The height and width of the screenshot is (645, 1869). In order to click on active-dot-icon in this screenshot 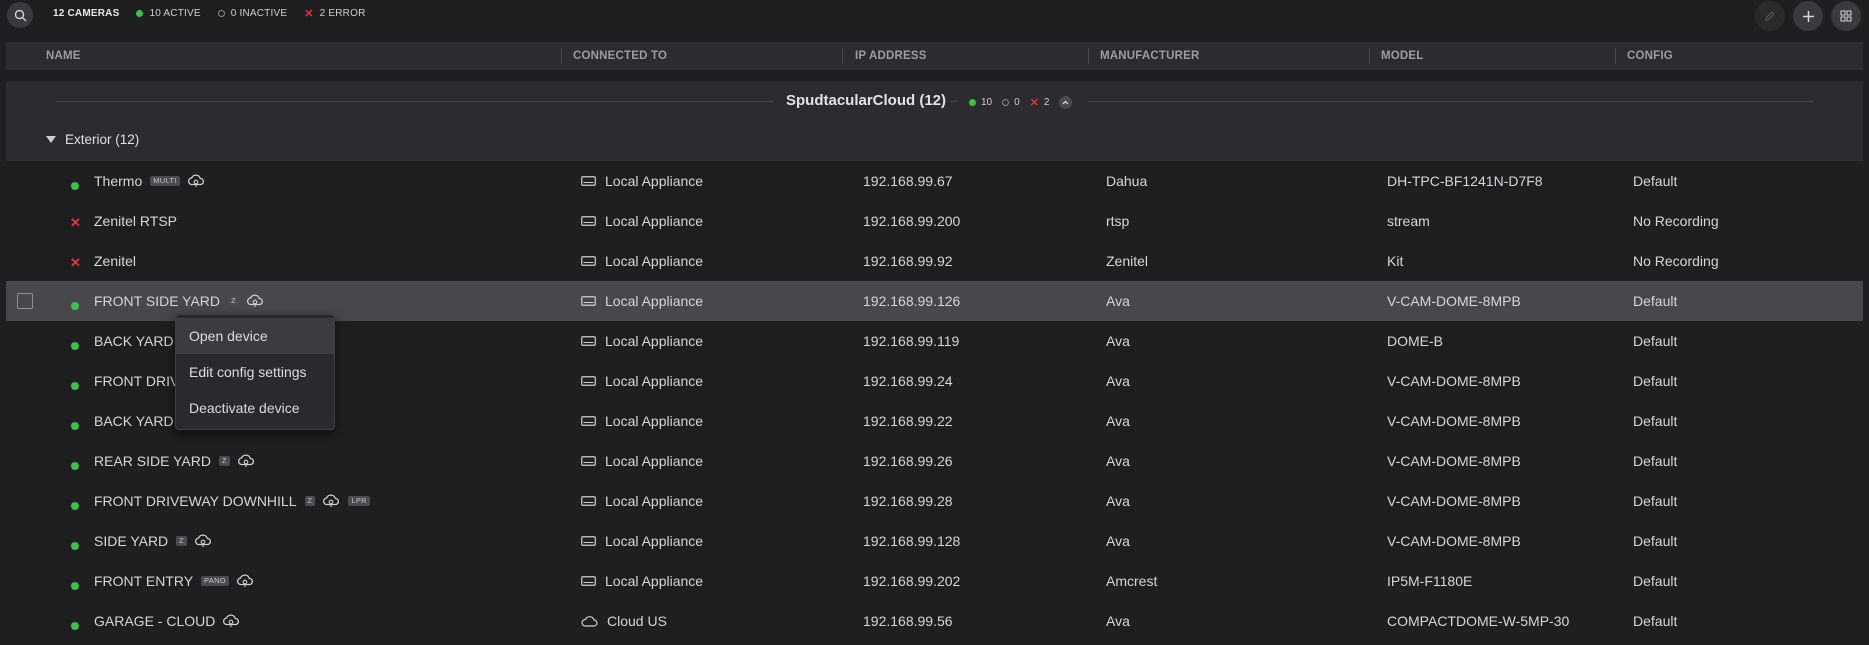, I will do `click(972, 102)`.